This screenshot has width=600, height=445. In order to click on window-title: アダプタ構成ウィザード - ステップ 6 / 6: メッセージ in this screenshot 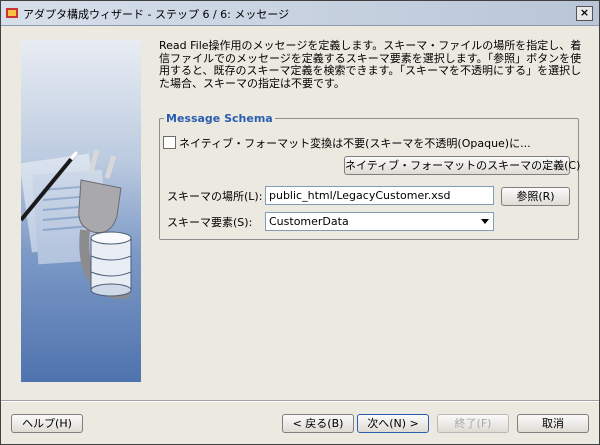, I will do `click(156, 14)`.